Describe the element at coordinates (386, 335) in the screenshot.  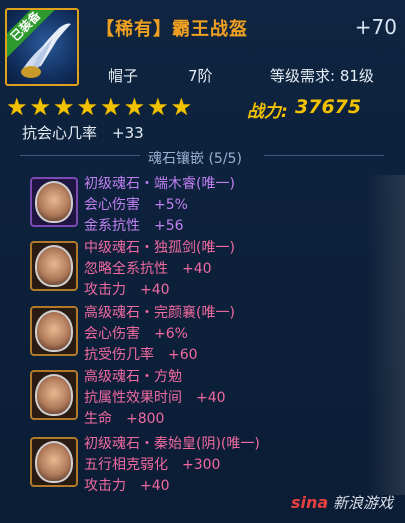
I see `background-shadow` at that location.